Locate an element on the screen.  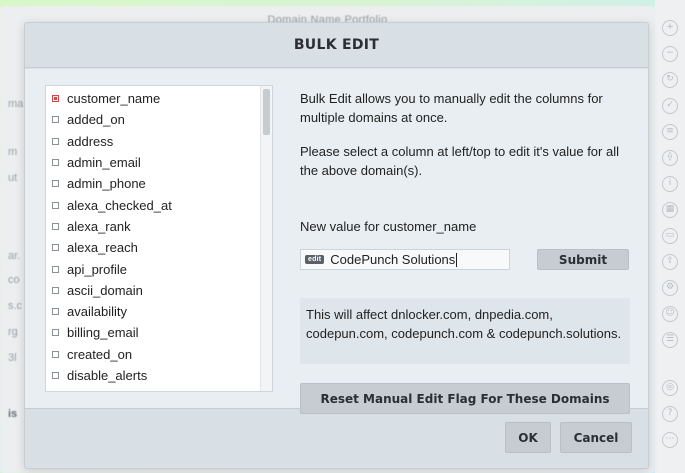
column-label: address is located at coordinates (90, 141).